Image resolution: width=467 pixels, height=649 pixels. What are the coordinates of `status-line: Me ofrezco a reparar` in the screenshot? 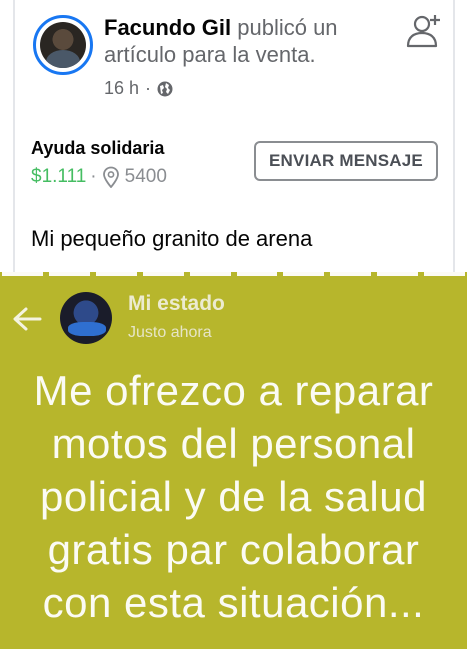 It's located at (233, 390).